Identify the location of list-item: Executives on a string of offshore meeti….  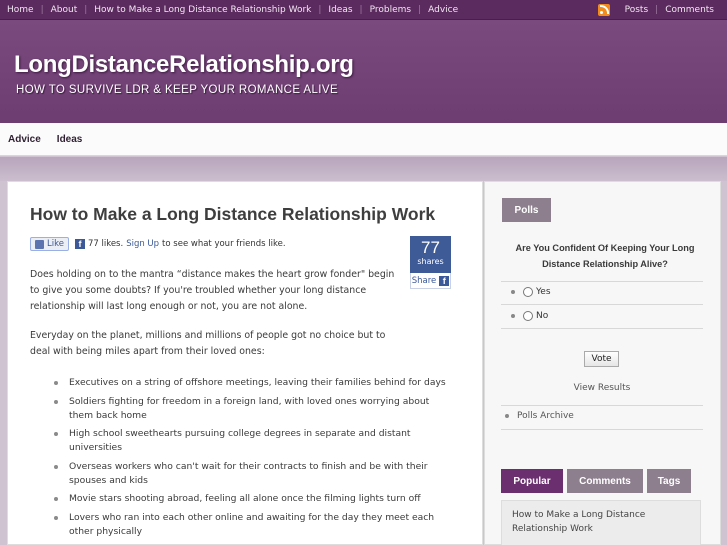
(254, 383).